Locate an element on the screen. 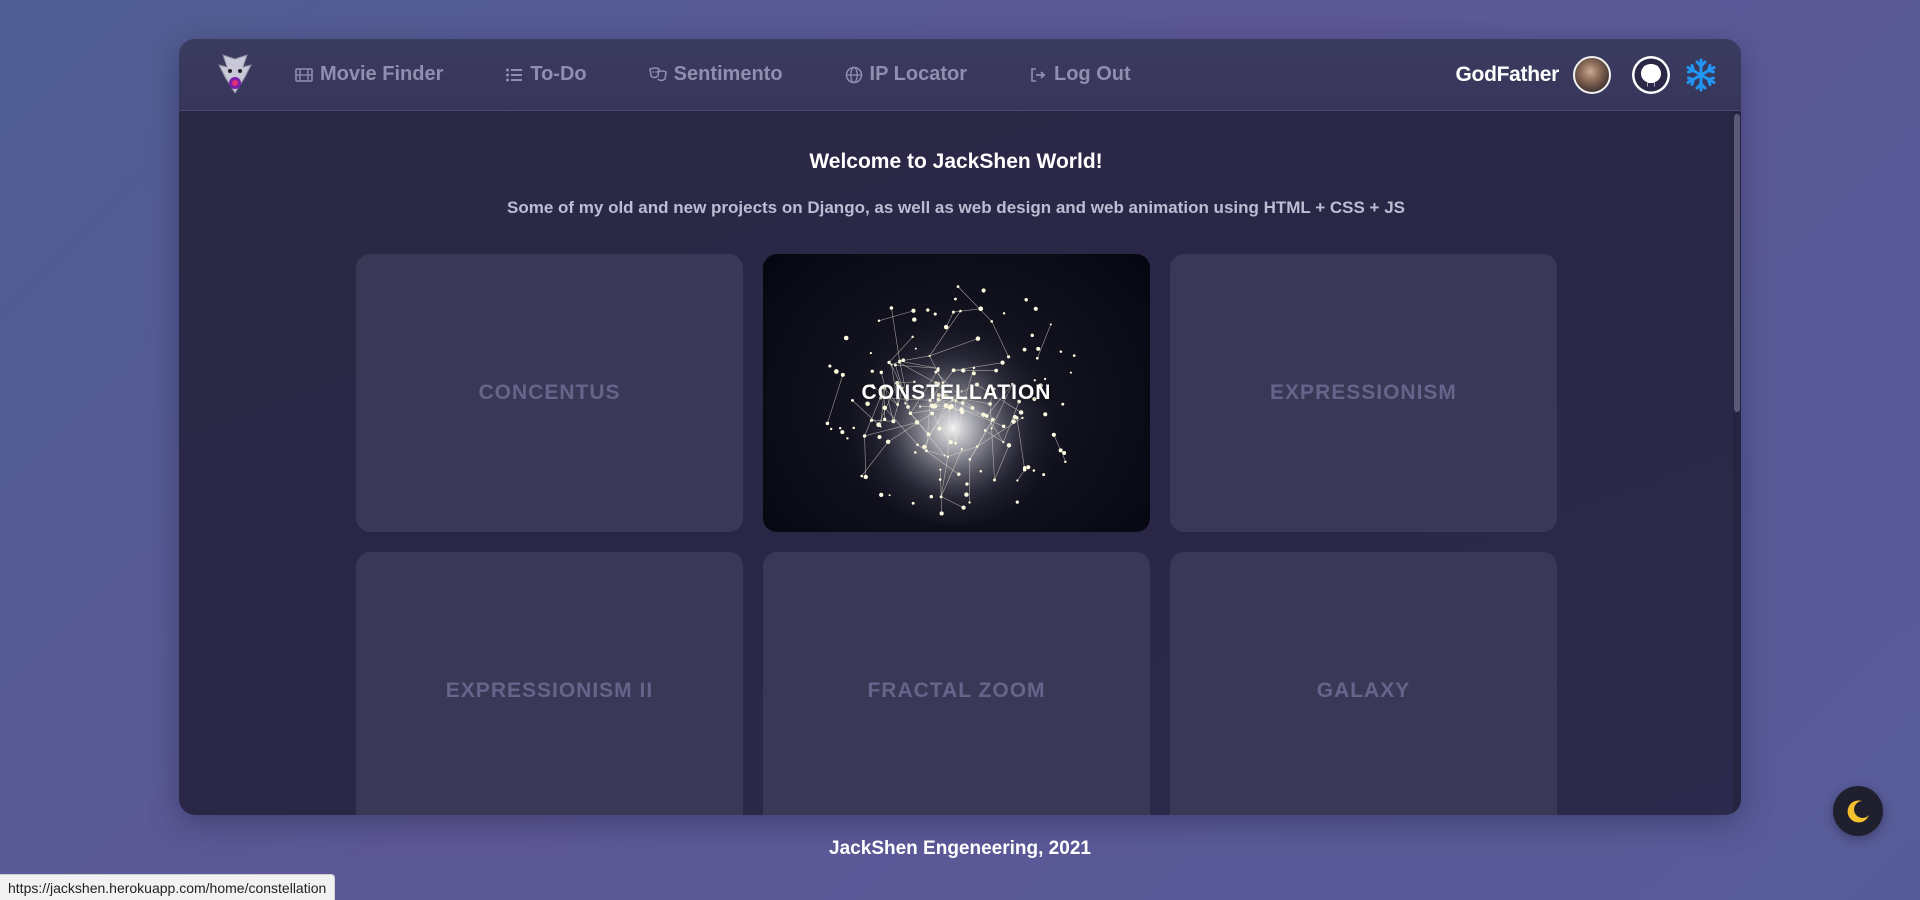 The width and height of the screenshot is (1920, 900). snowflake-icon is located at coordinates (1701, 75).